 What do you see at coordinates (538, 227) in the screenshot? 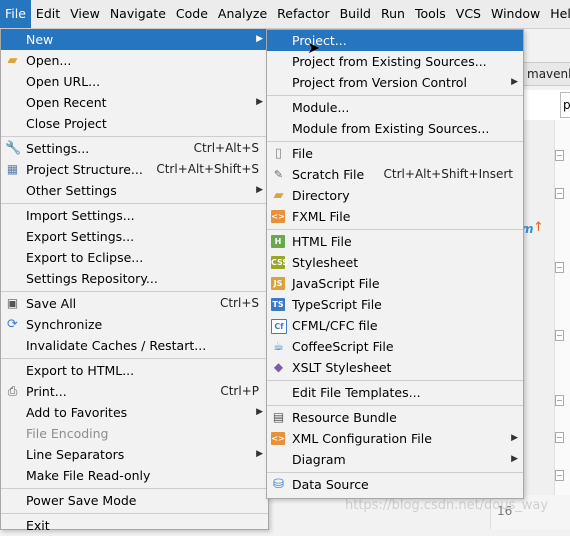
I see `override-arrow-icon: ↑` at bounding box center [538, 227].